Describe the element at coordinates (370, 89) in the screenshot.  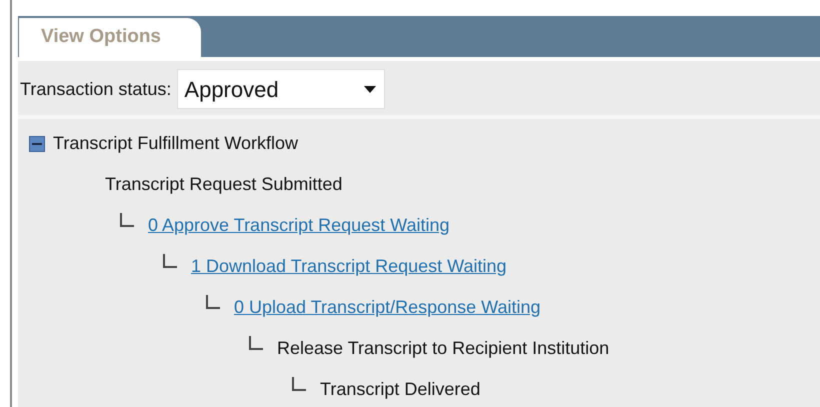
I see `caret-icon` at that location.